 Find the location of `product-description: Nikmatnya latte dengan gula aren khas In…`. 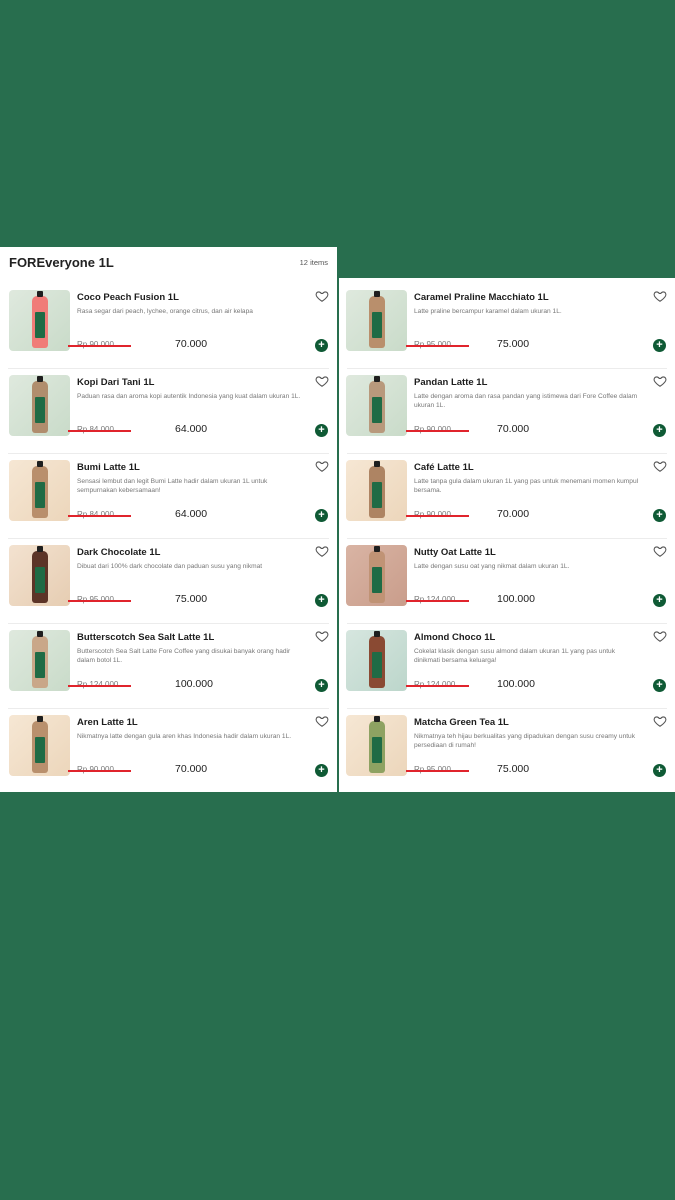

product-description: Nikmatnya latte dengan gula aren khas In… is located at coordinates (184, 736).